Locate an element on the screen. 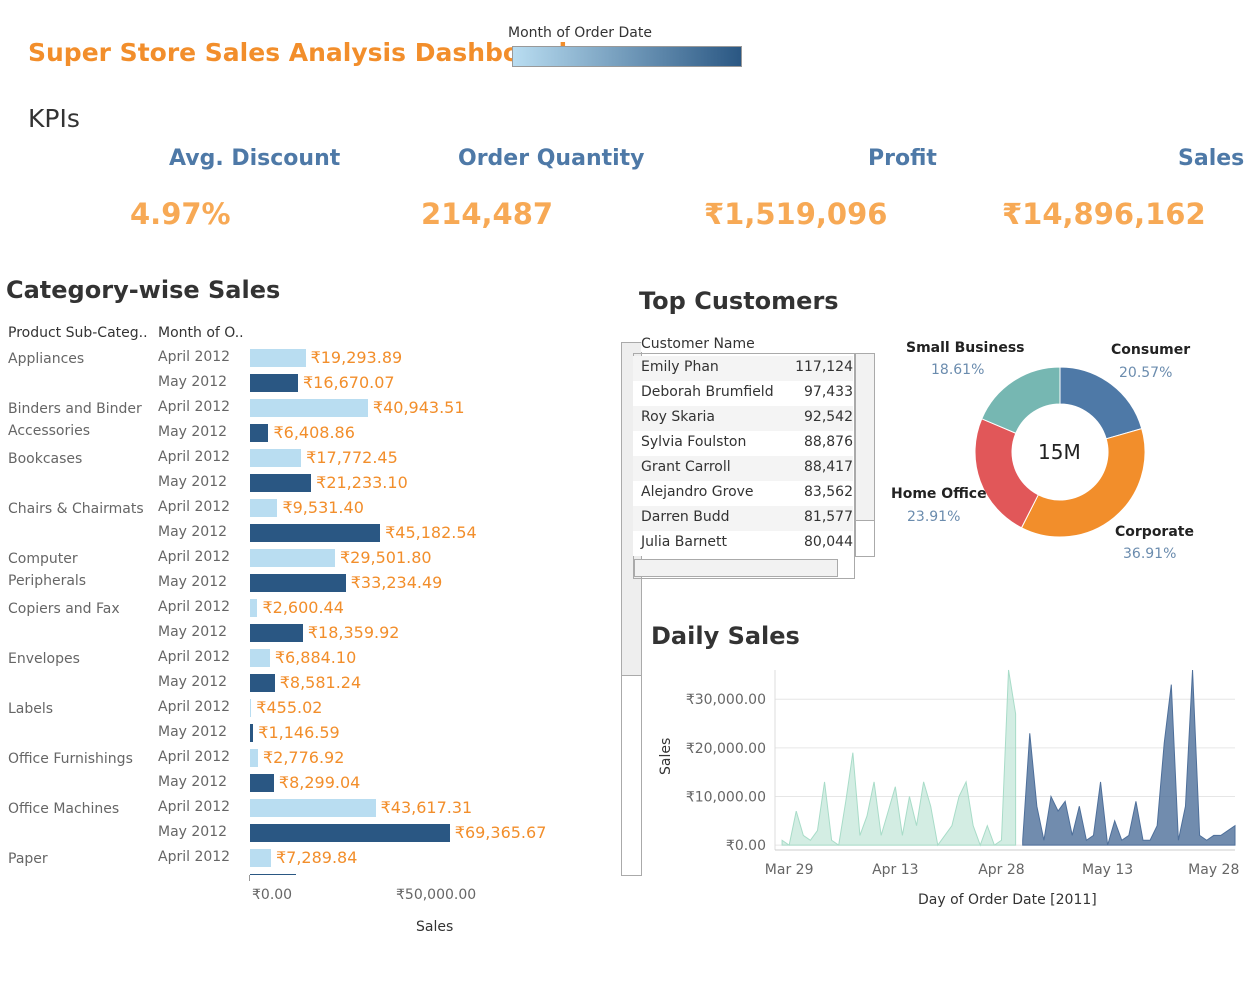 The image size is (1249, 999). x-tick-label: Mar 29 is located at coordinates (789, 870).